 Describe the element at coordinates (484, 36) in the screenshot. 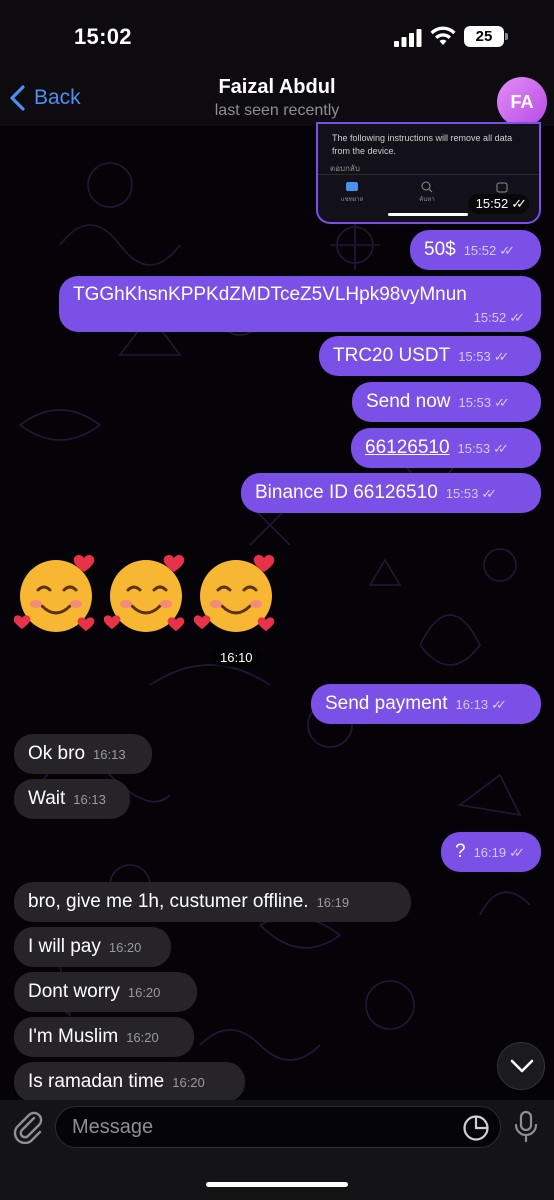

I see `battery-indicator: 25` at that location.